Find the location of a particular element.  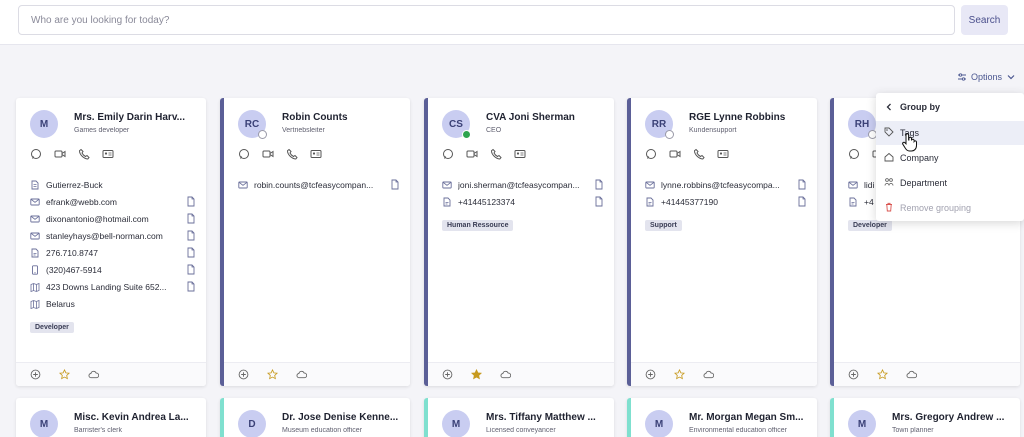

contact-detail-text: stanleyhays@bell-norman.com is located at coordinates (104, 236).